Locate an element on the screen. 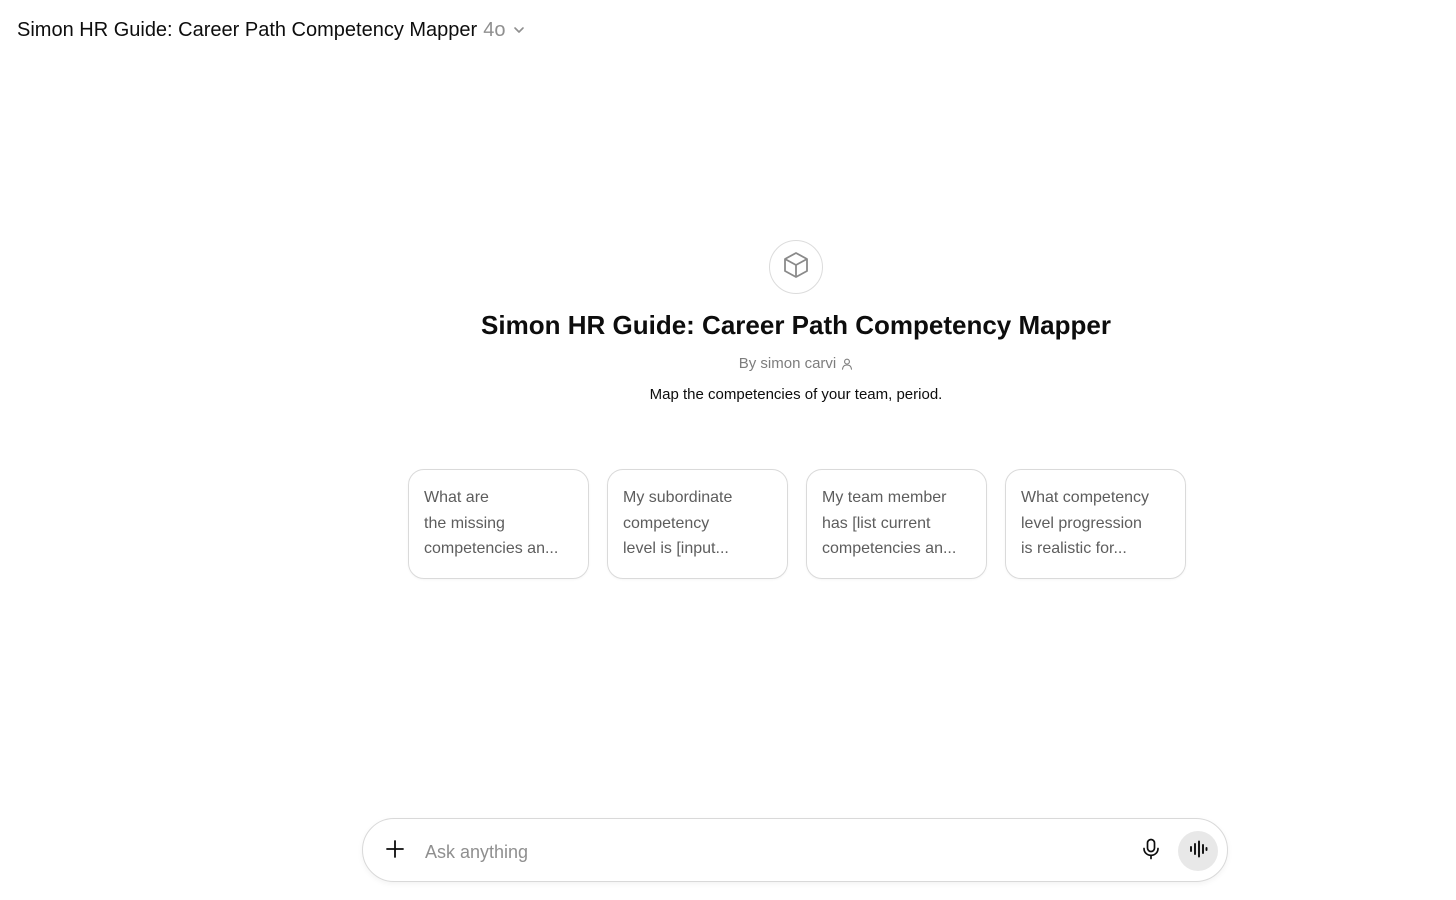  voice-mode-button is located at coordinates (1198, 851).